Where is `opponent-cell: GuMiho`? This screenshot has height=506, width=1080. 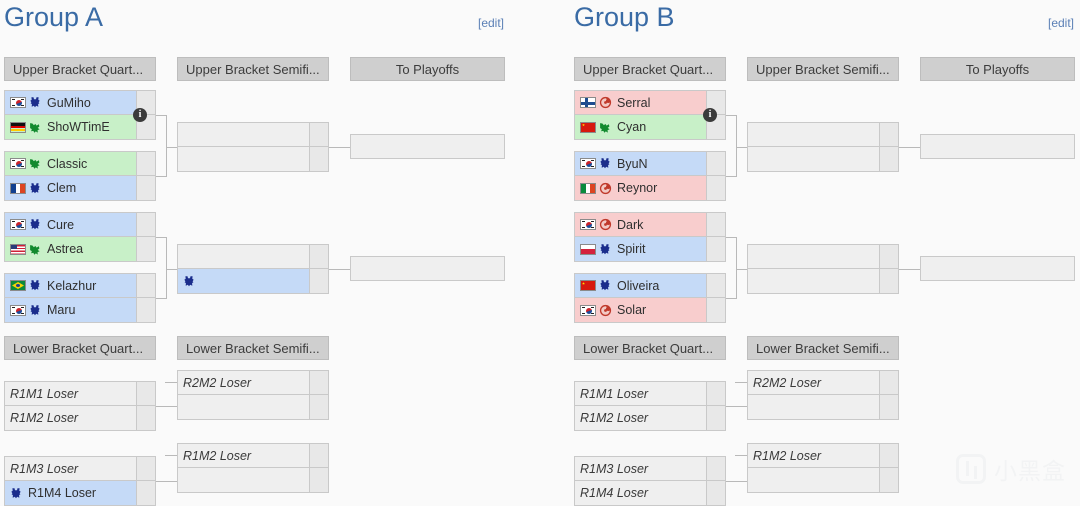
opponent-cell: GuMiho is located at coordinates (70, 102).